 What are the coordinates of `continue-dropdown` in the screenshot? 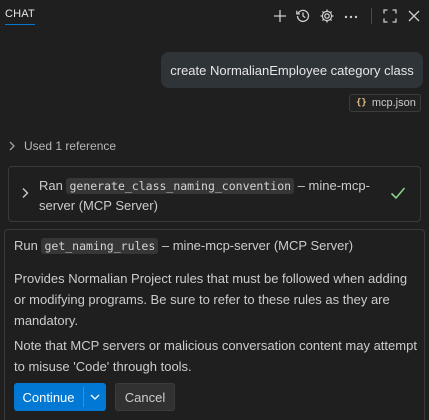 It's located at (95, 397).